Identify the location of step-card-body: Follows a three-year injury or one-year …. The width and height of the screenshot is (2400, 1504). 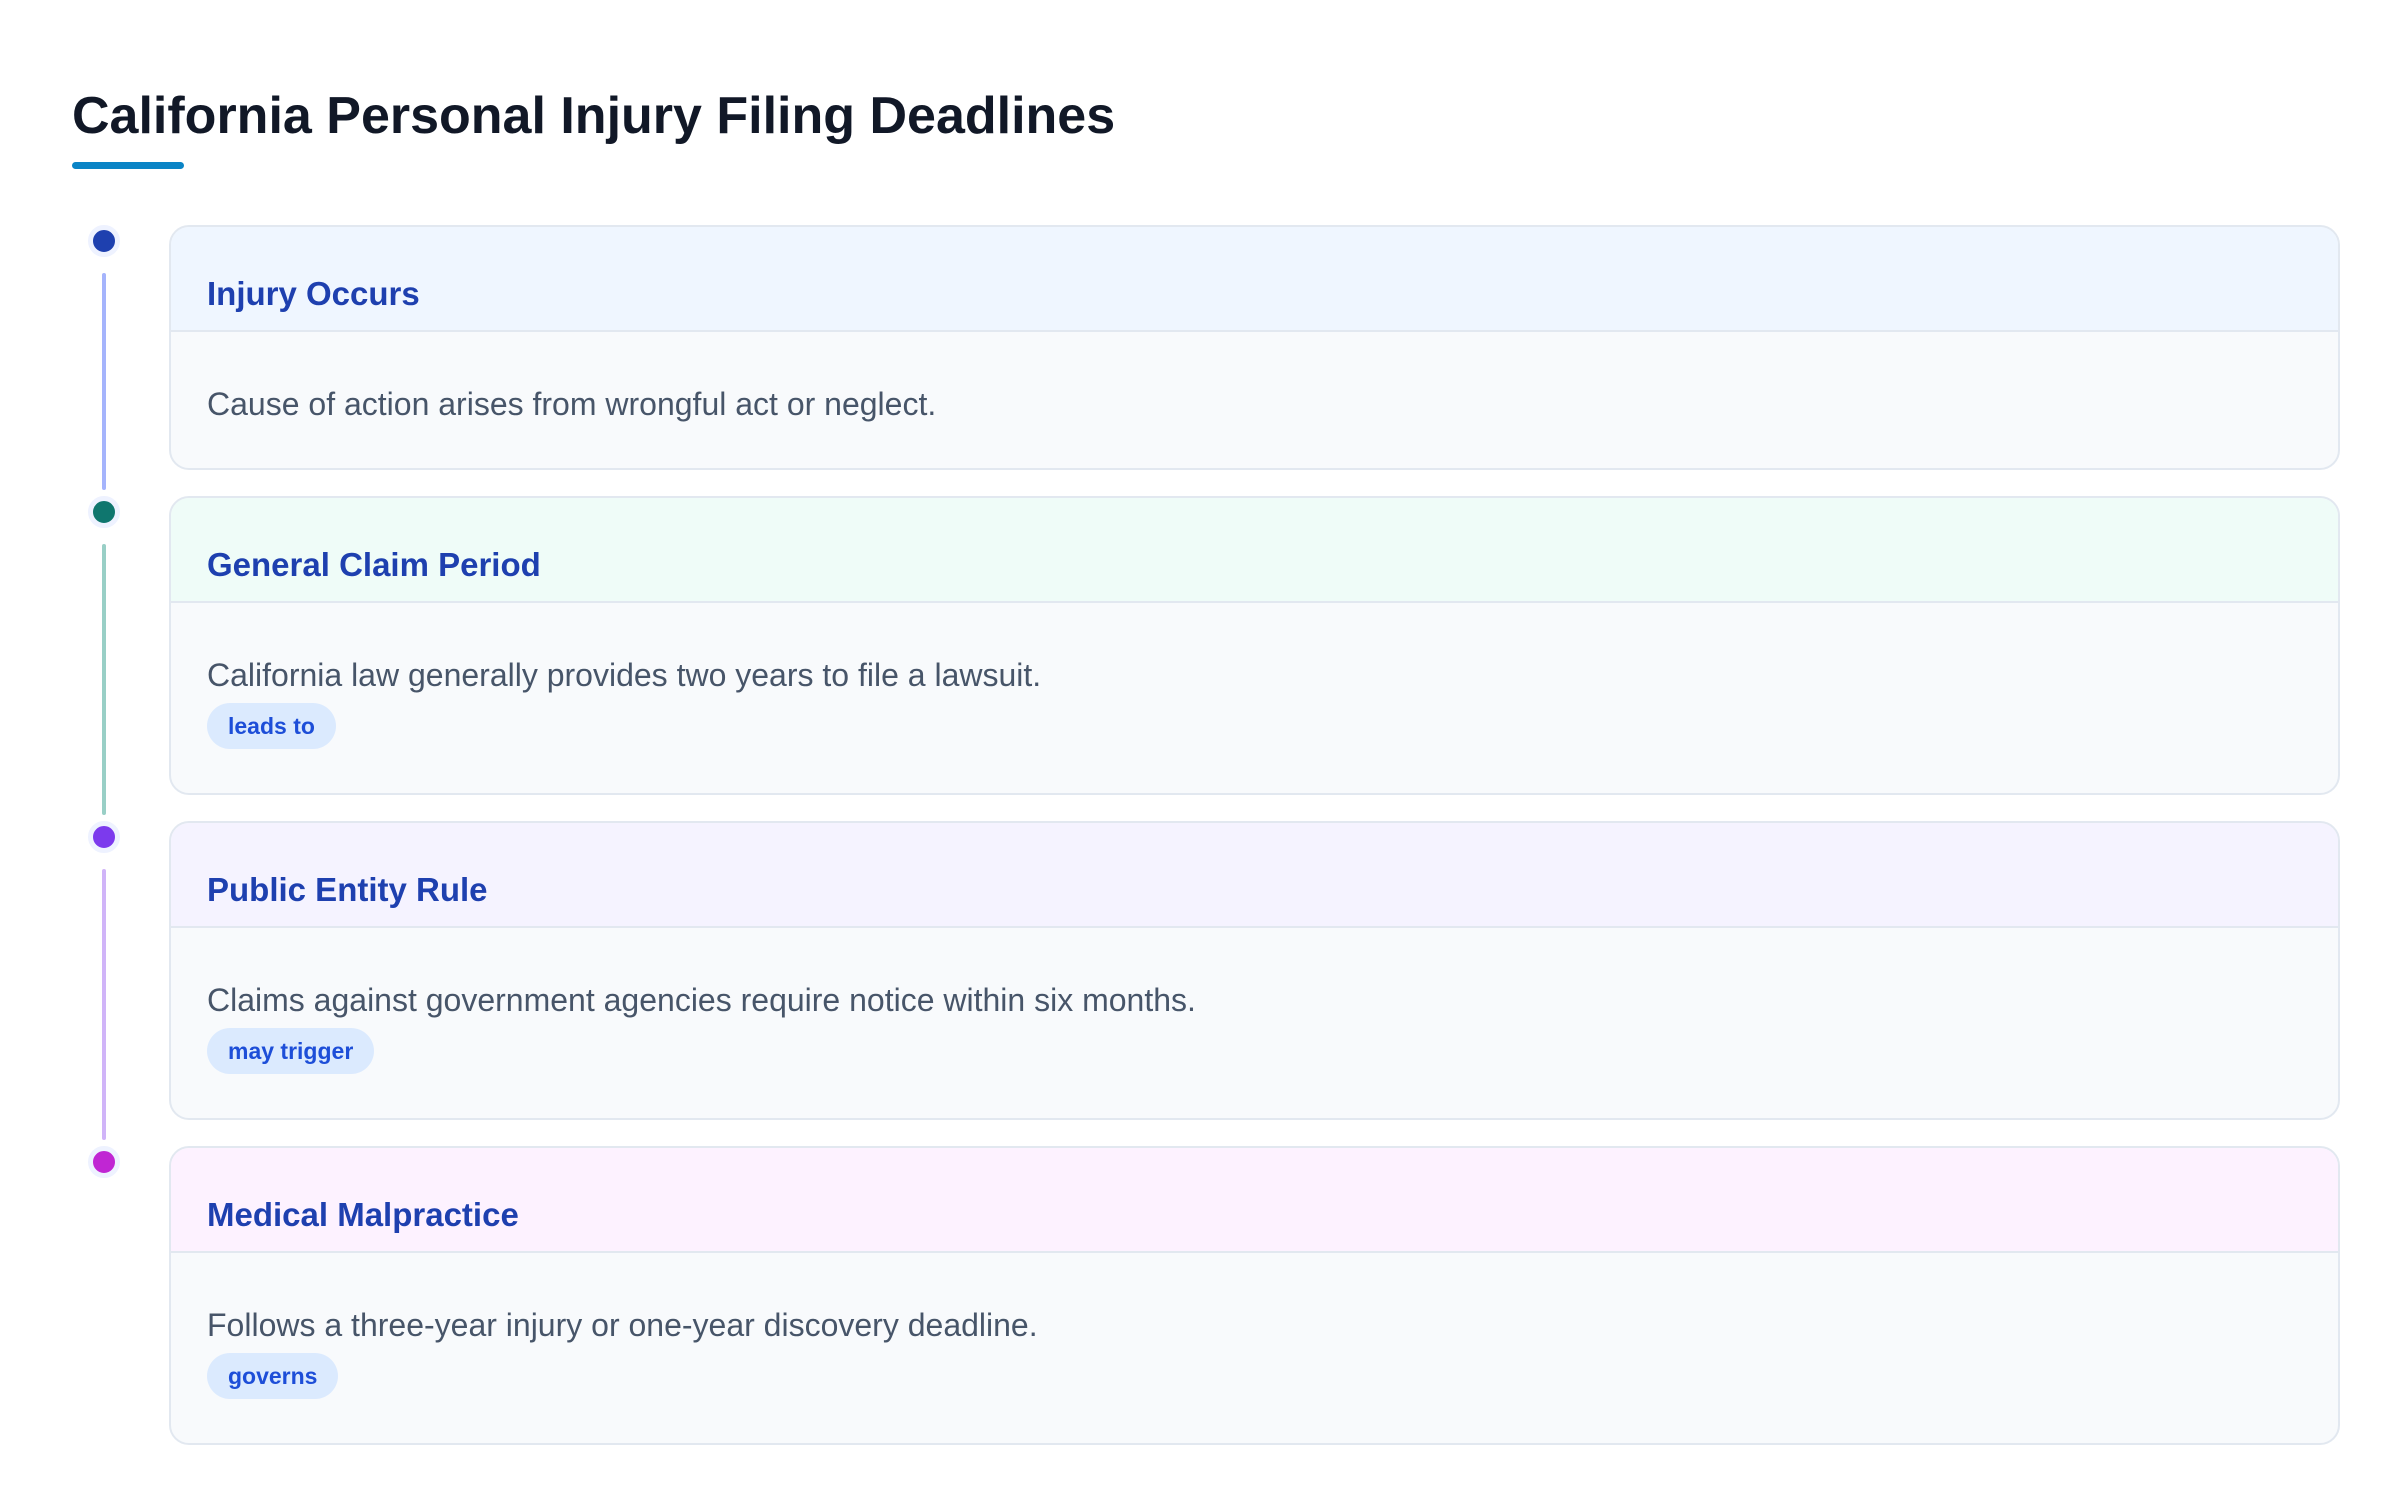
(1254, 1348).